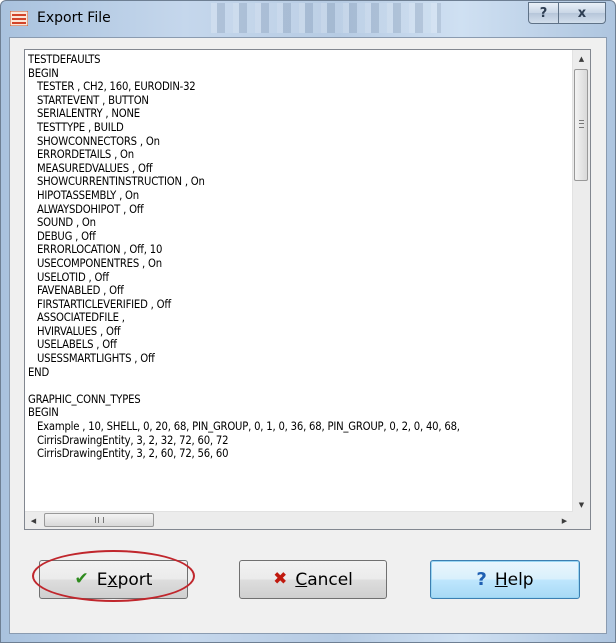 Image resolution: width=616 pixels, height=643 pixels. Describe the element at coordinates (581, 520) in the screenshot. I see `scrollbar-corner` at that location.